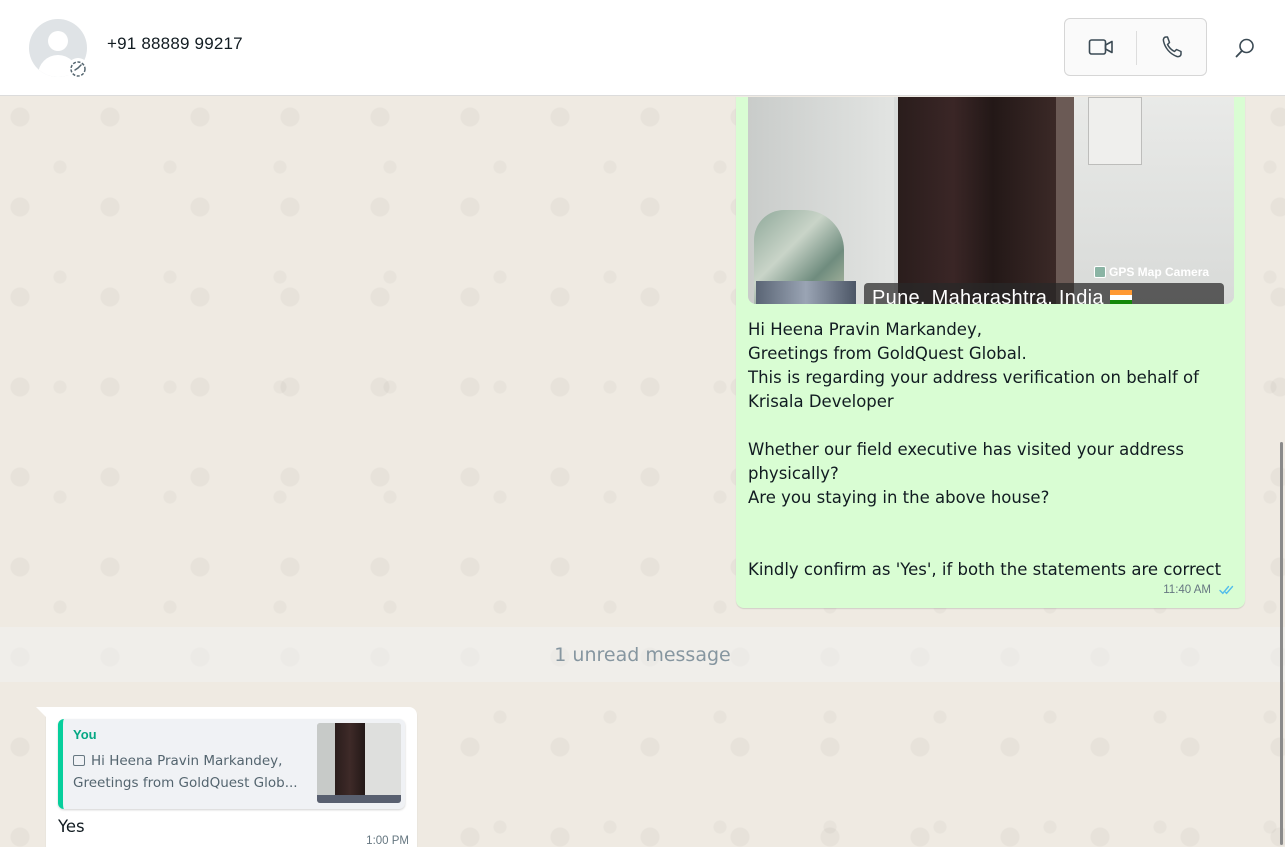  Describe the element at coordinates (350, 763) in the screenshot. I see `thumb-door` at that location.